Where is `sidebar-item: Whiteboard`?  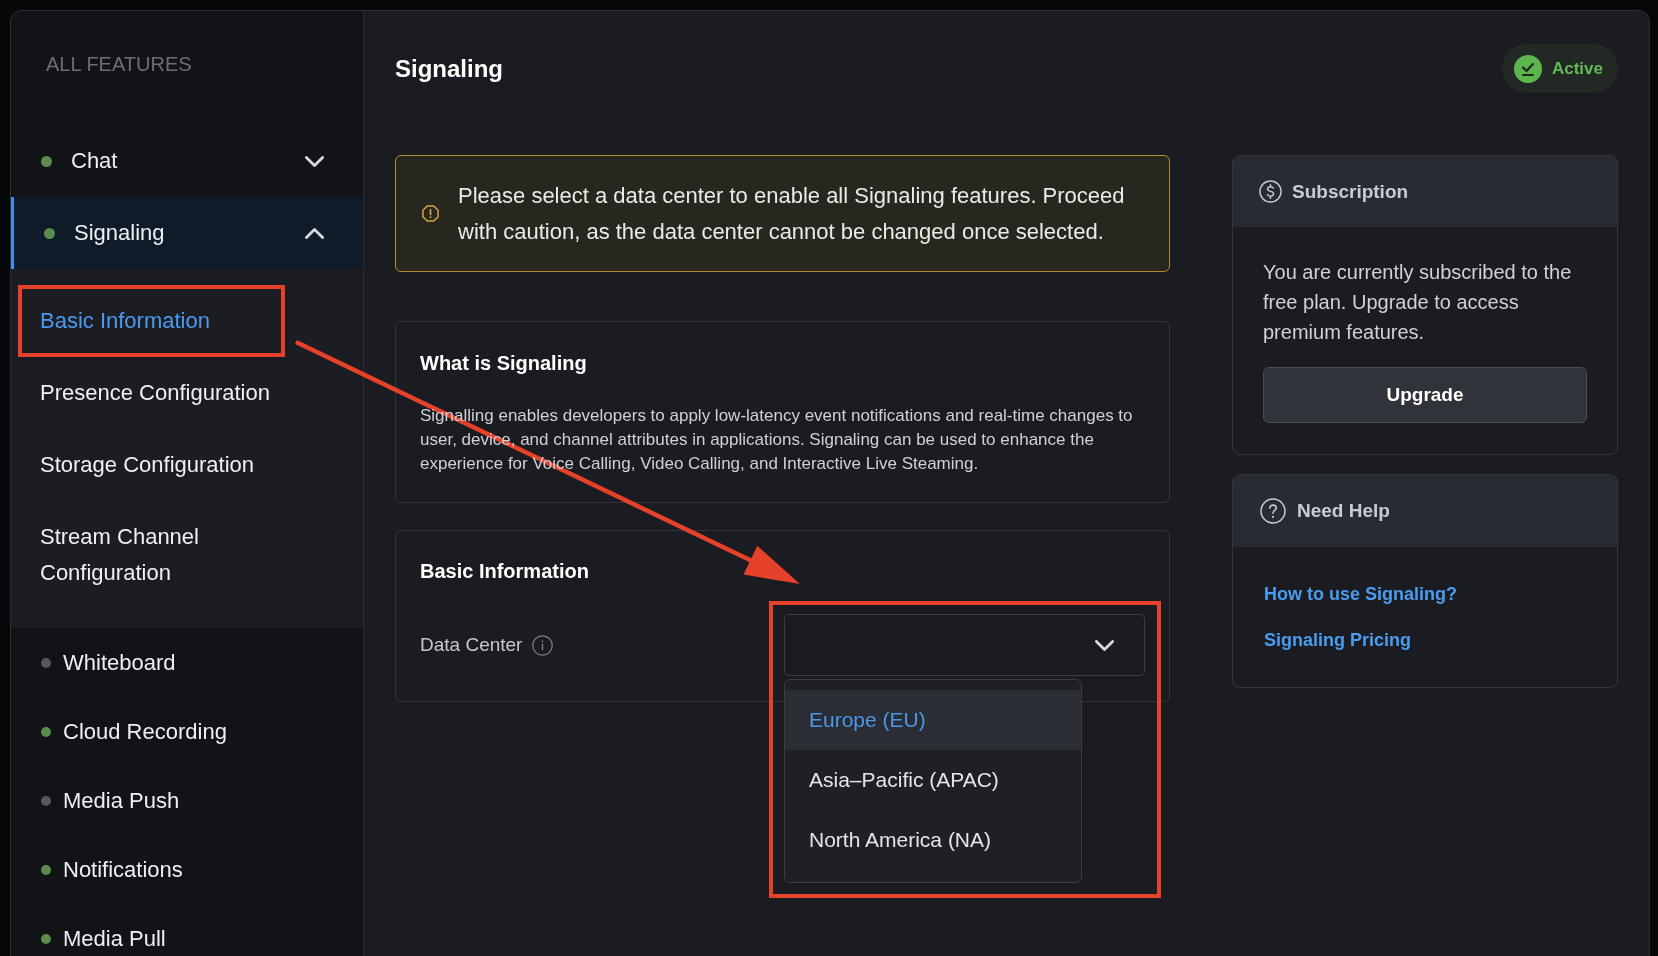 sidebar-item: Whiteboard is located at coordinates (187, 662).